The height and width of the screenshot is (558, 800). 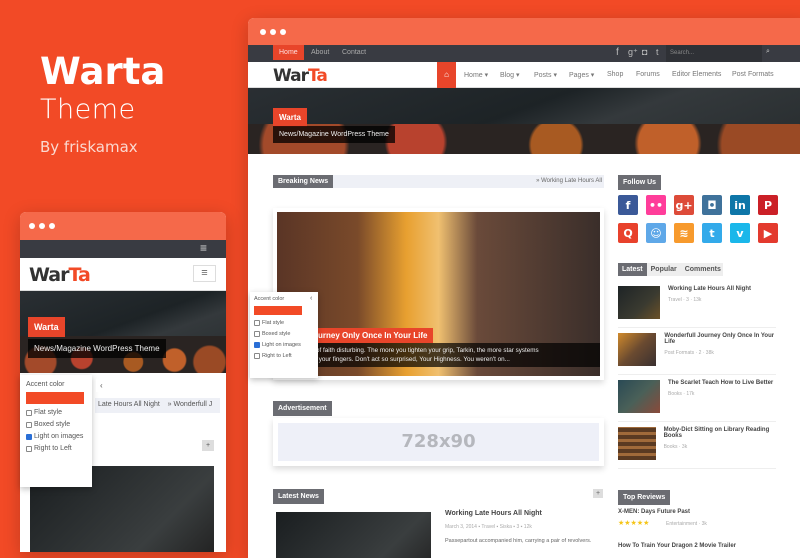 I want to click on quora-icon: Q, so click(x=628, y=233).